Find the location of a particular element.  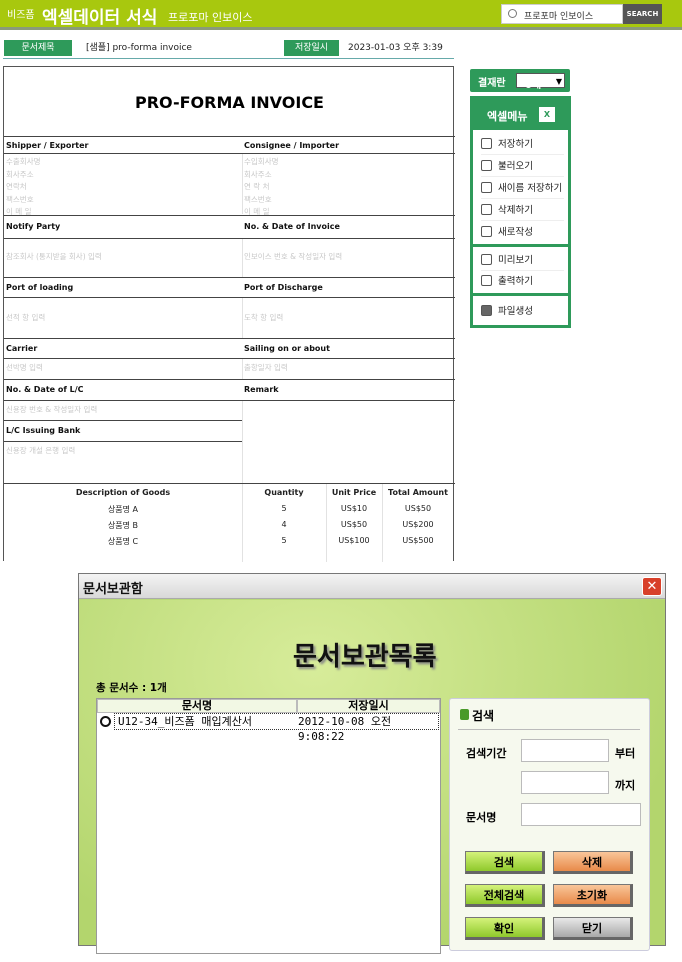

lc-label: No. & Date of L/C is located at coordinates (45, 389).